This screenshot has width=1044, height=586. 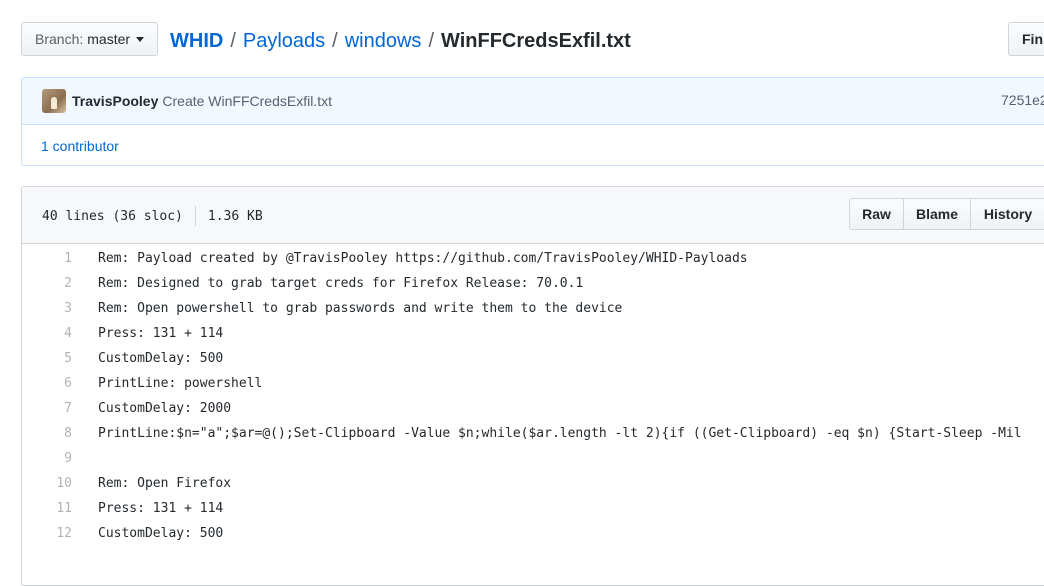 I want to click on breadcrumb-payloads-link: Payloads, so click(x=284, y=41).